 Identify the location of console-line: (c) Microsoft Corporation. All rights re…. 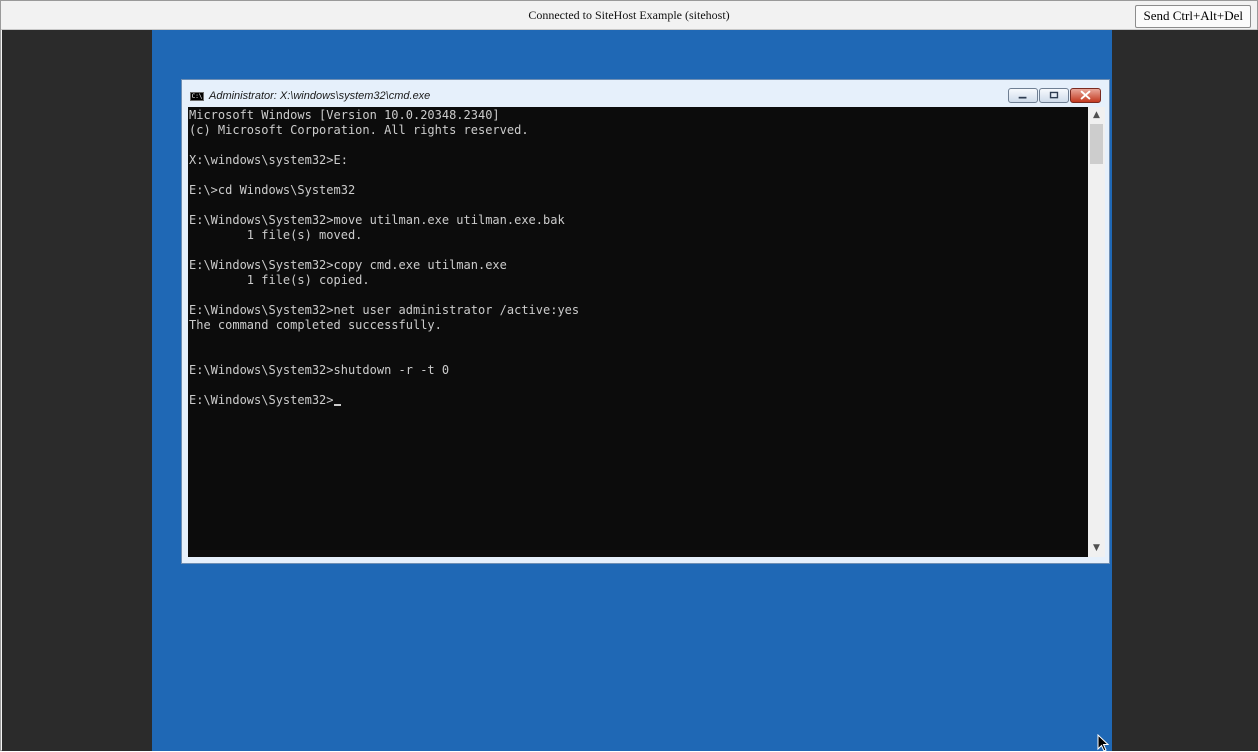
(359, 130).